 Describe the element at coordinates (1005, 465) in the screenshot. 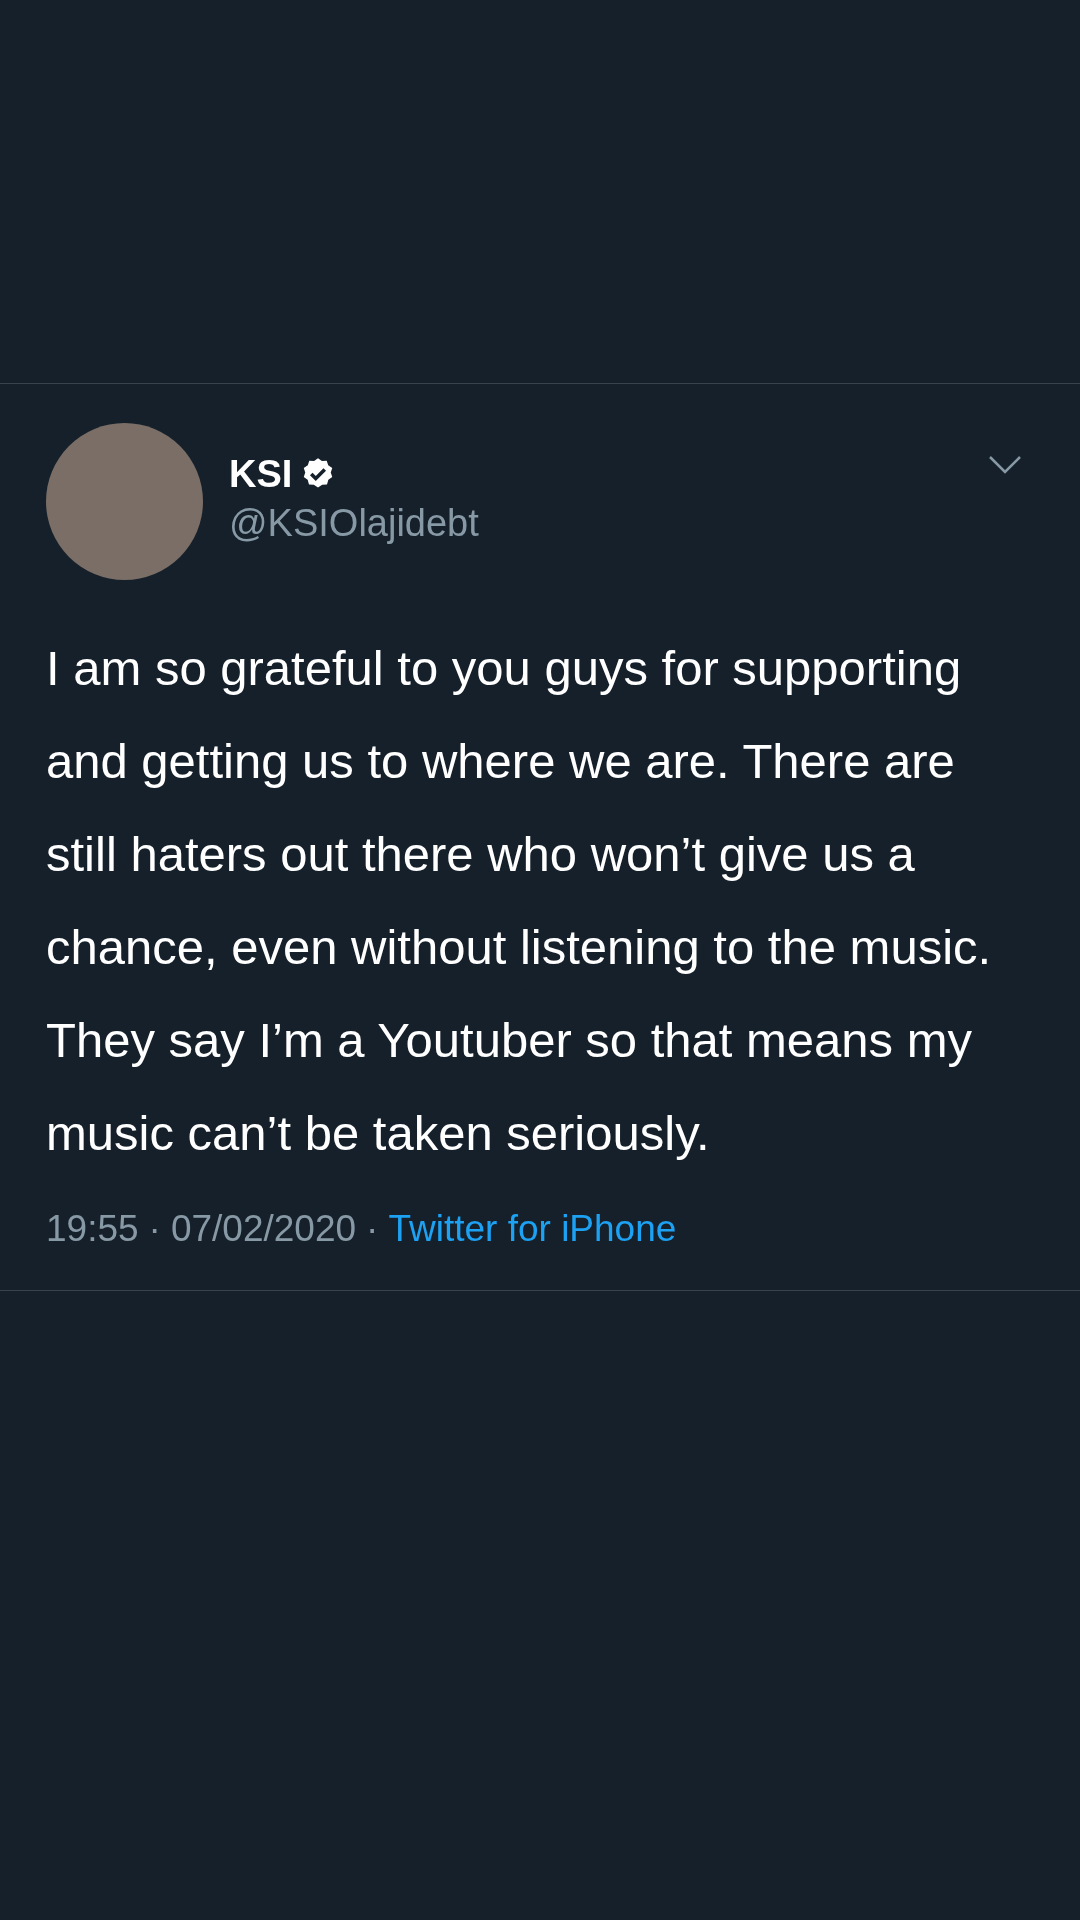

I see `chevron-down-icon` at that location.